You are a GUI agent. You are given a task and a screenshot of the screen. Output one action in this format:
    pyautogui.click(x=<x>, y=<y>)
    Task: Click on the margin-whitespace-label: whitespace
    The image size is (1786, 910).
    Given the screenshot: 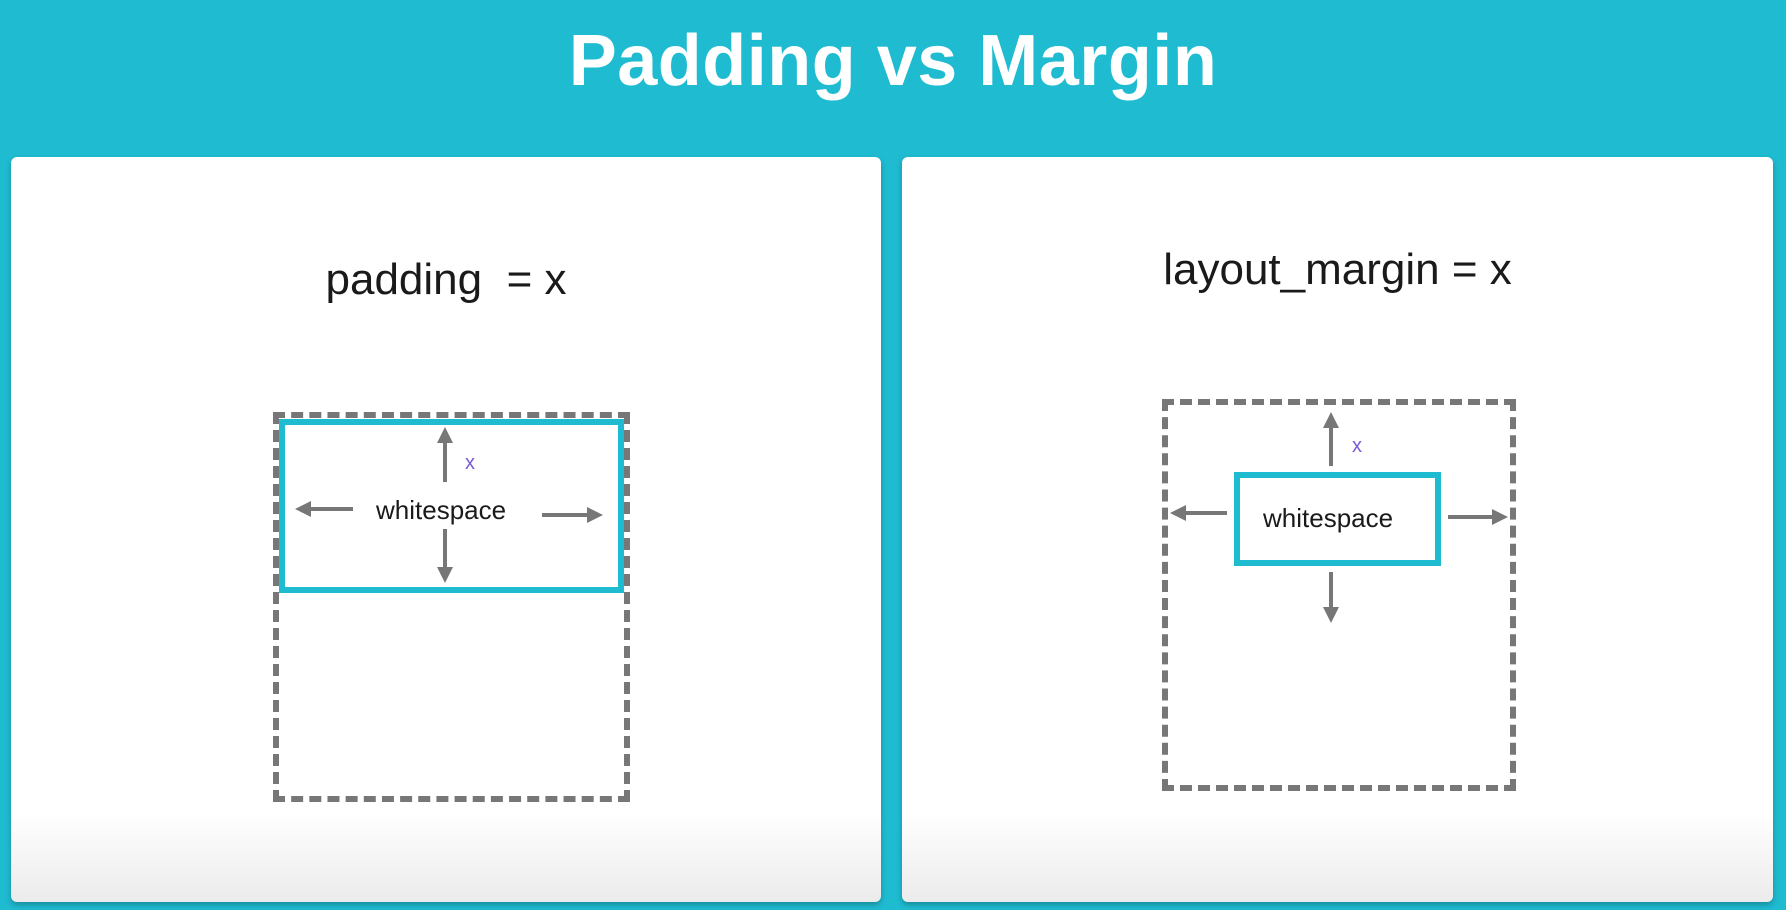 What is the action you would take?
    pyautogui.click(x=1328, y=518)
    